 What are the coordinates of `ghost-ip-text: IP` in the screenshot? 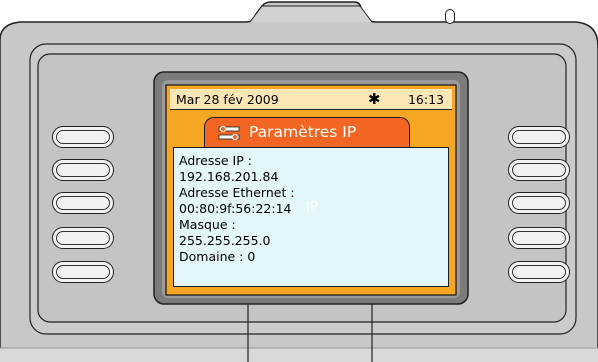 It's located at (312, 207).